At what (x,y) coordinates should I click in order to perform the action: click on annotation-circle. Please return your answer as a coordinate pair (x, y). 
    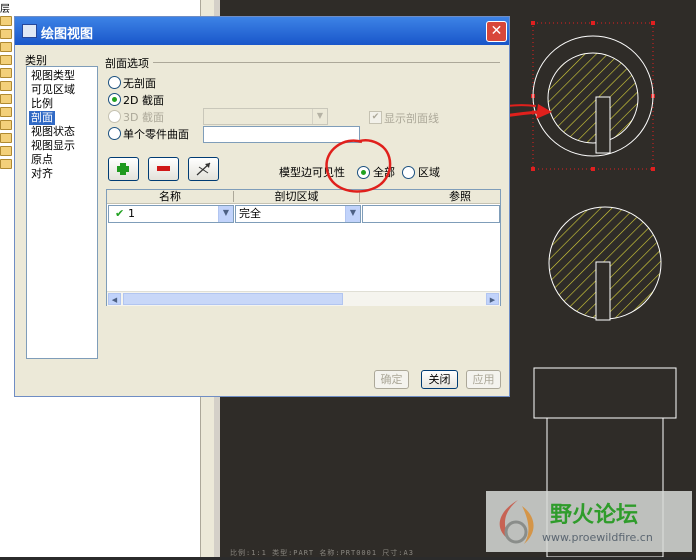
    Looking at the image, I should click on (358, 166).